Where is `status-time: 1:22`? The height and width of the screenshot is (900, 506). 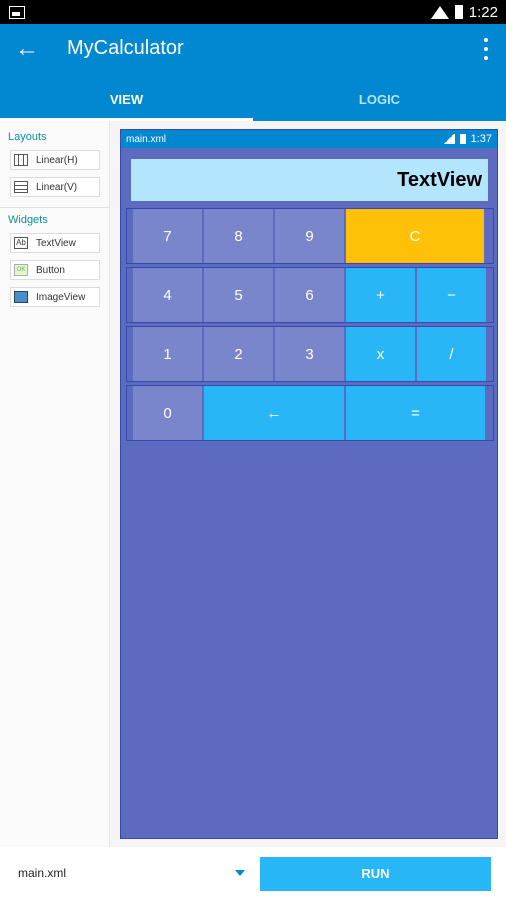 status-time: 1:22 is located at coordinates (483, 12).